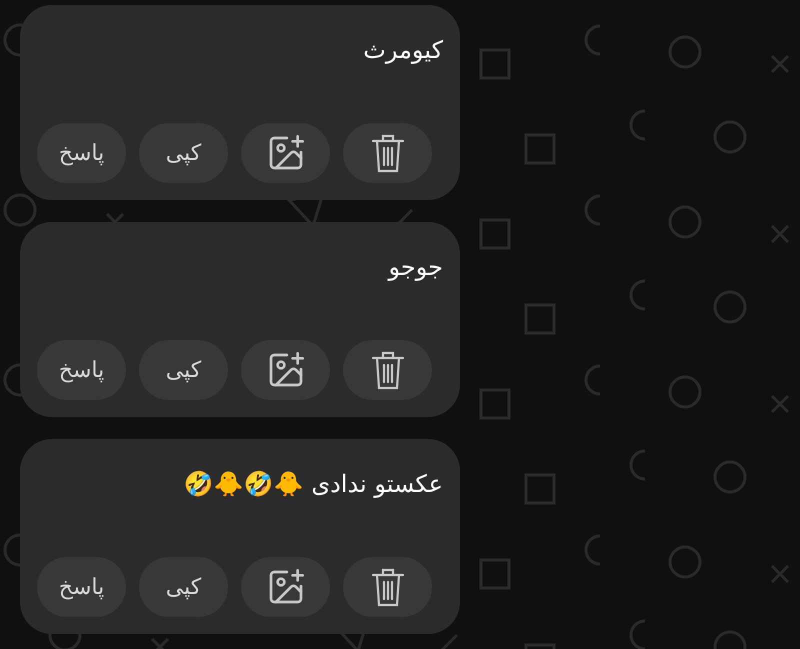 This screenshot has height=649, width=800. What do you see at coordinates (403, 50) in the screenshot?
I see `message-text: کیومرث` at bounding box center [403, 50].